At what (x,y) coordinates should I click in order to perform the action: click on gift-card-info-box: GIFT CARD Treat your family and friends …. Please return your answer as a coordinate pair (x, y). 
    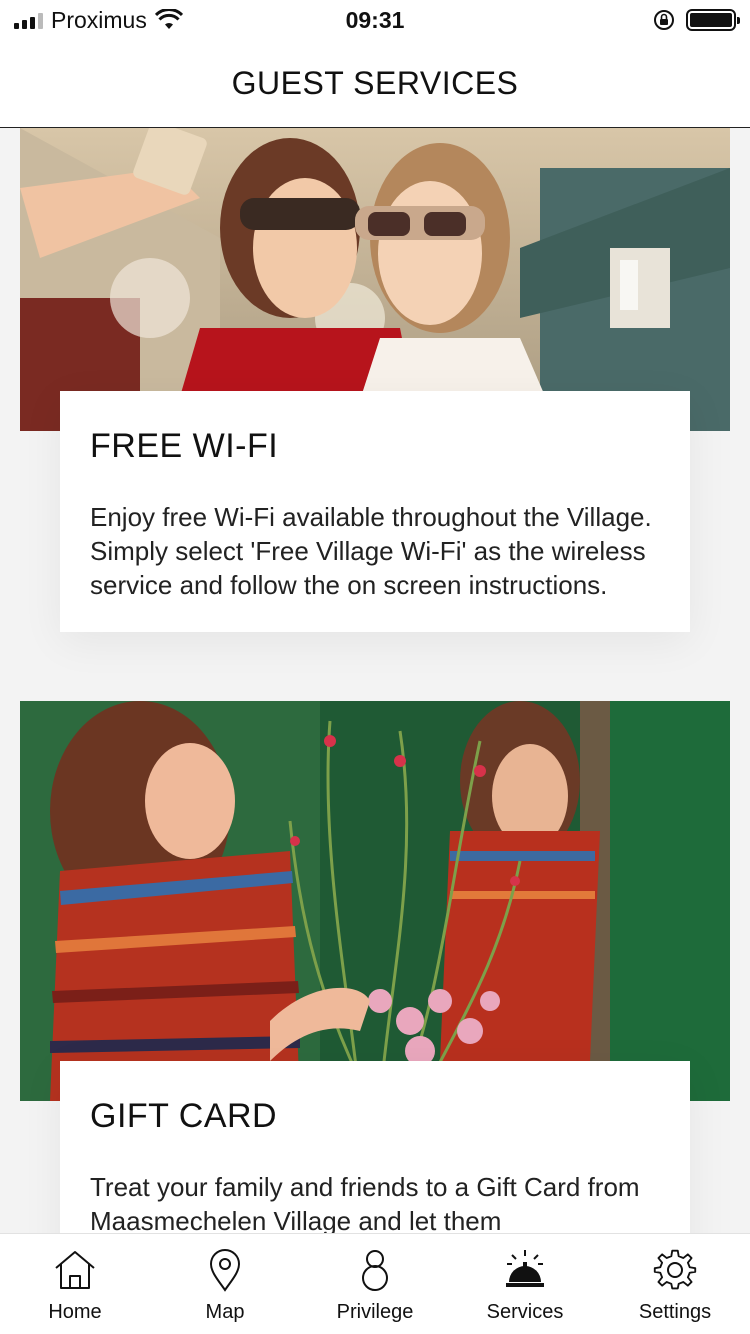
    Looking at the image, I should click on (375, 1147).